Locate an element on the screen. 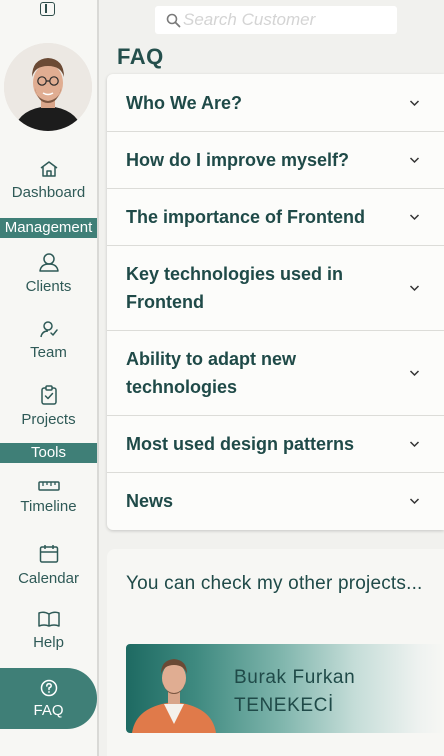 The image size is (444, 756). avatar-image is located at coordinates (48, 87).